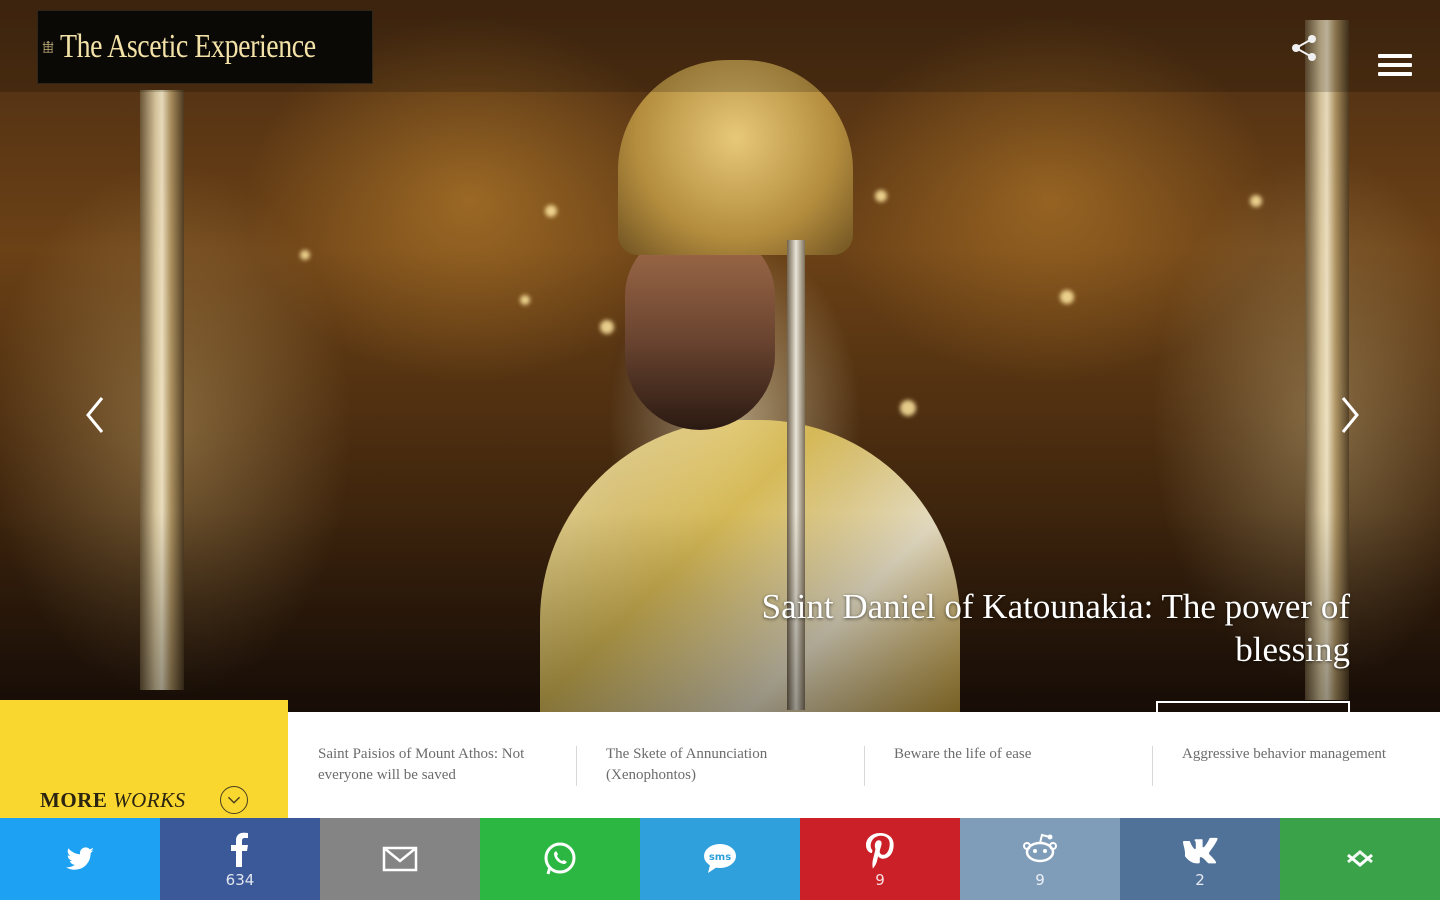 This screenshot has width=1440, height=900. Describe the element at coordinates (1040, 848) in the screenshot. I see `reddit-icon` at that location.